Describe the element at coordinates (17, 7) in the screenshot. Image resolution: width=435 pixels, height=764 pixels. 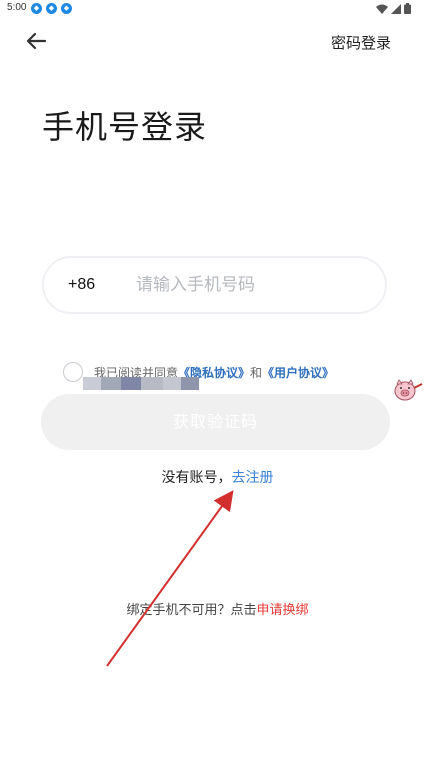
I see `status-time: 5:00` at that location.